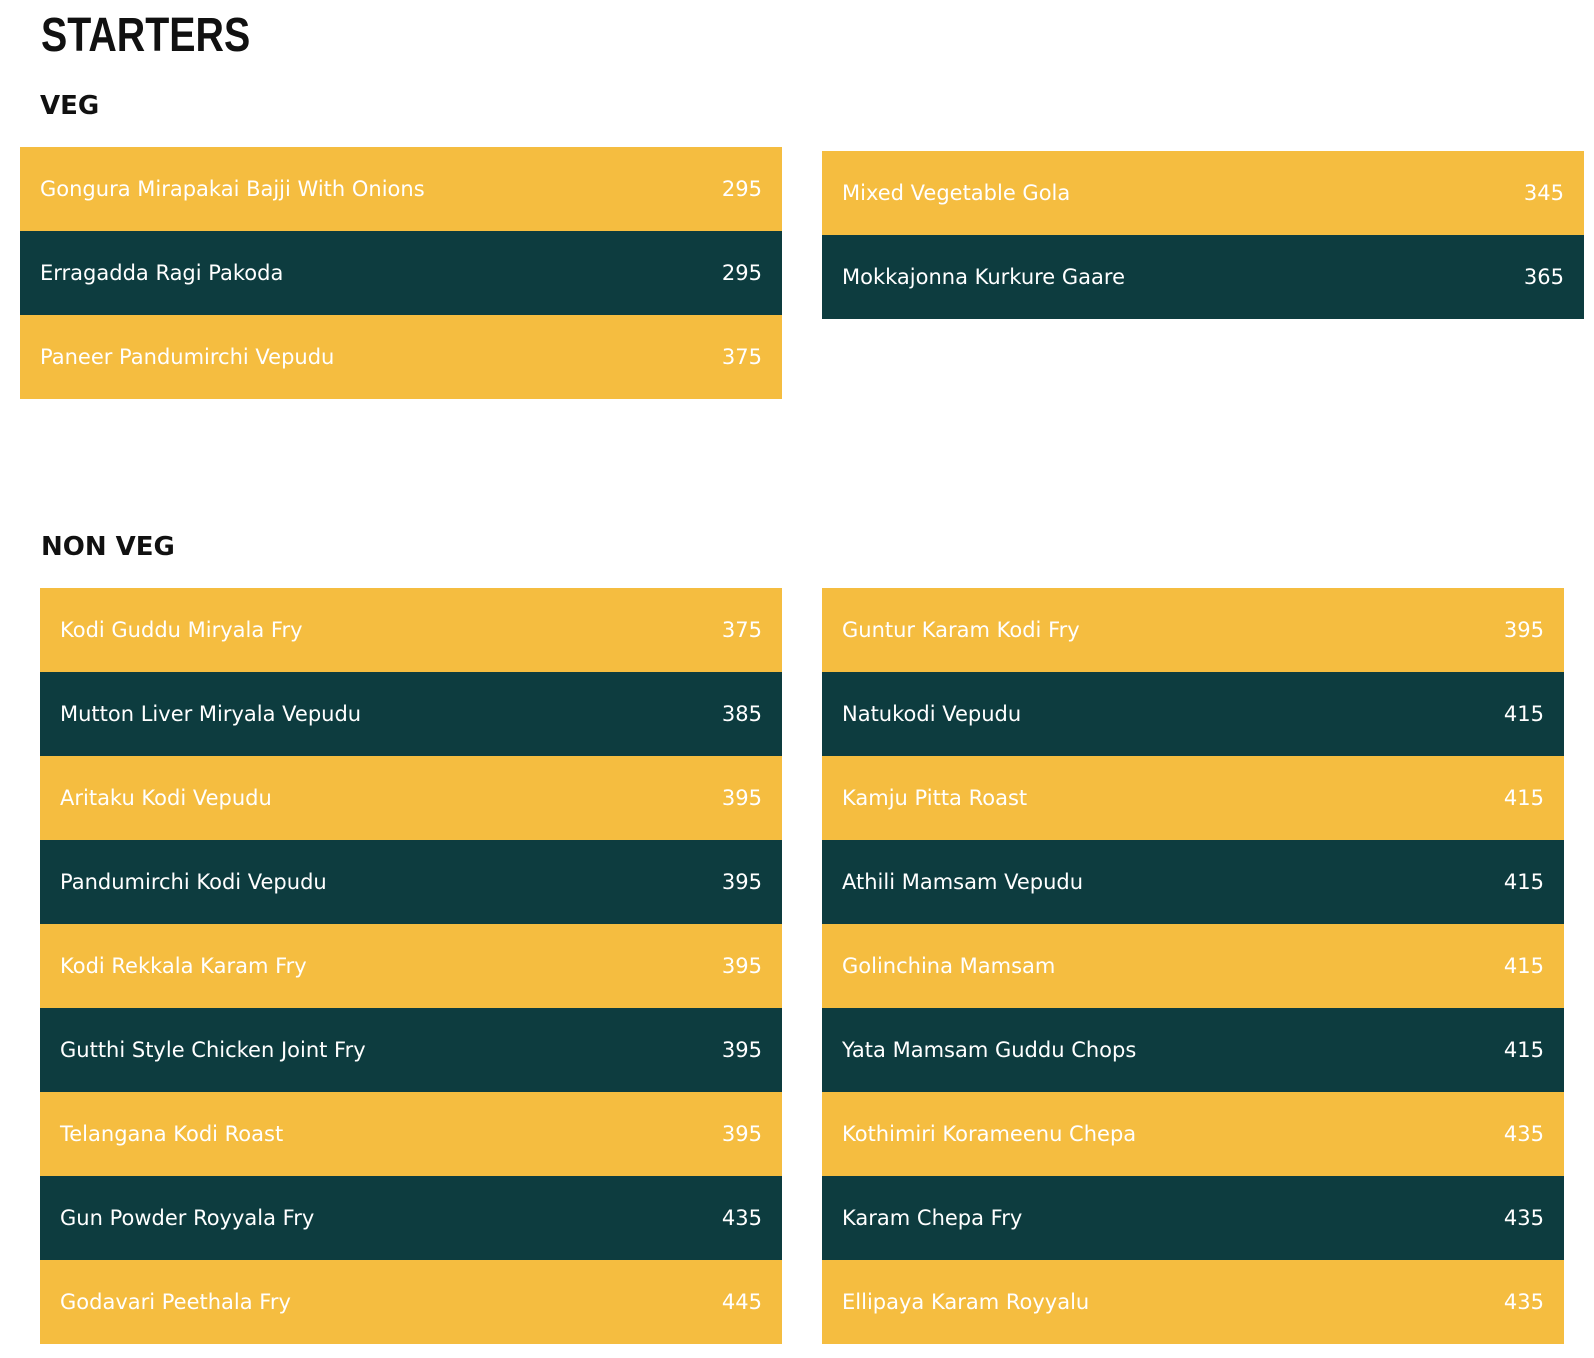 Image resolution: width=1594 pixels, height=1358 pixels. Describe the element at coordinates (1193, 1302) in the screenshot. I see `menu-item-row: Ellipaya Karam Royyalu 435` at that location.